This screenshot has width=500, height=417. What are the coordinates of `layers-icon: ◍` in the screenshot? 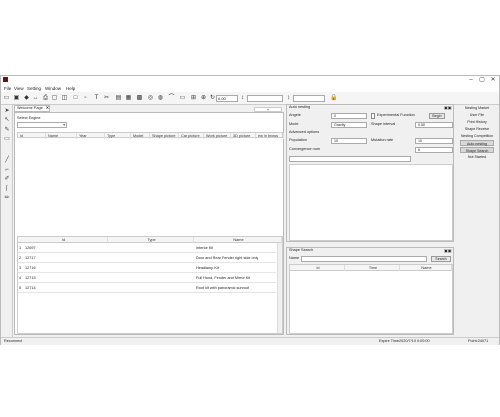 It's located at (160, 98).